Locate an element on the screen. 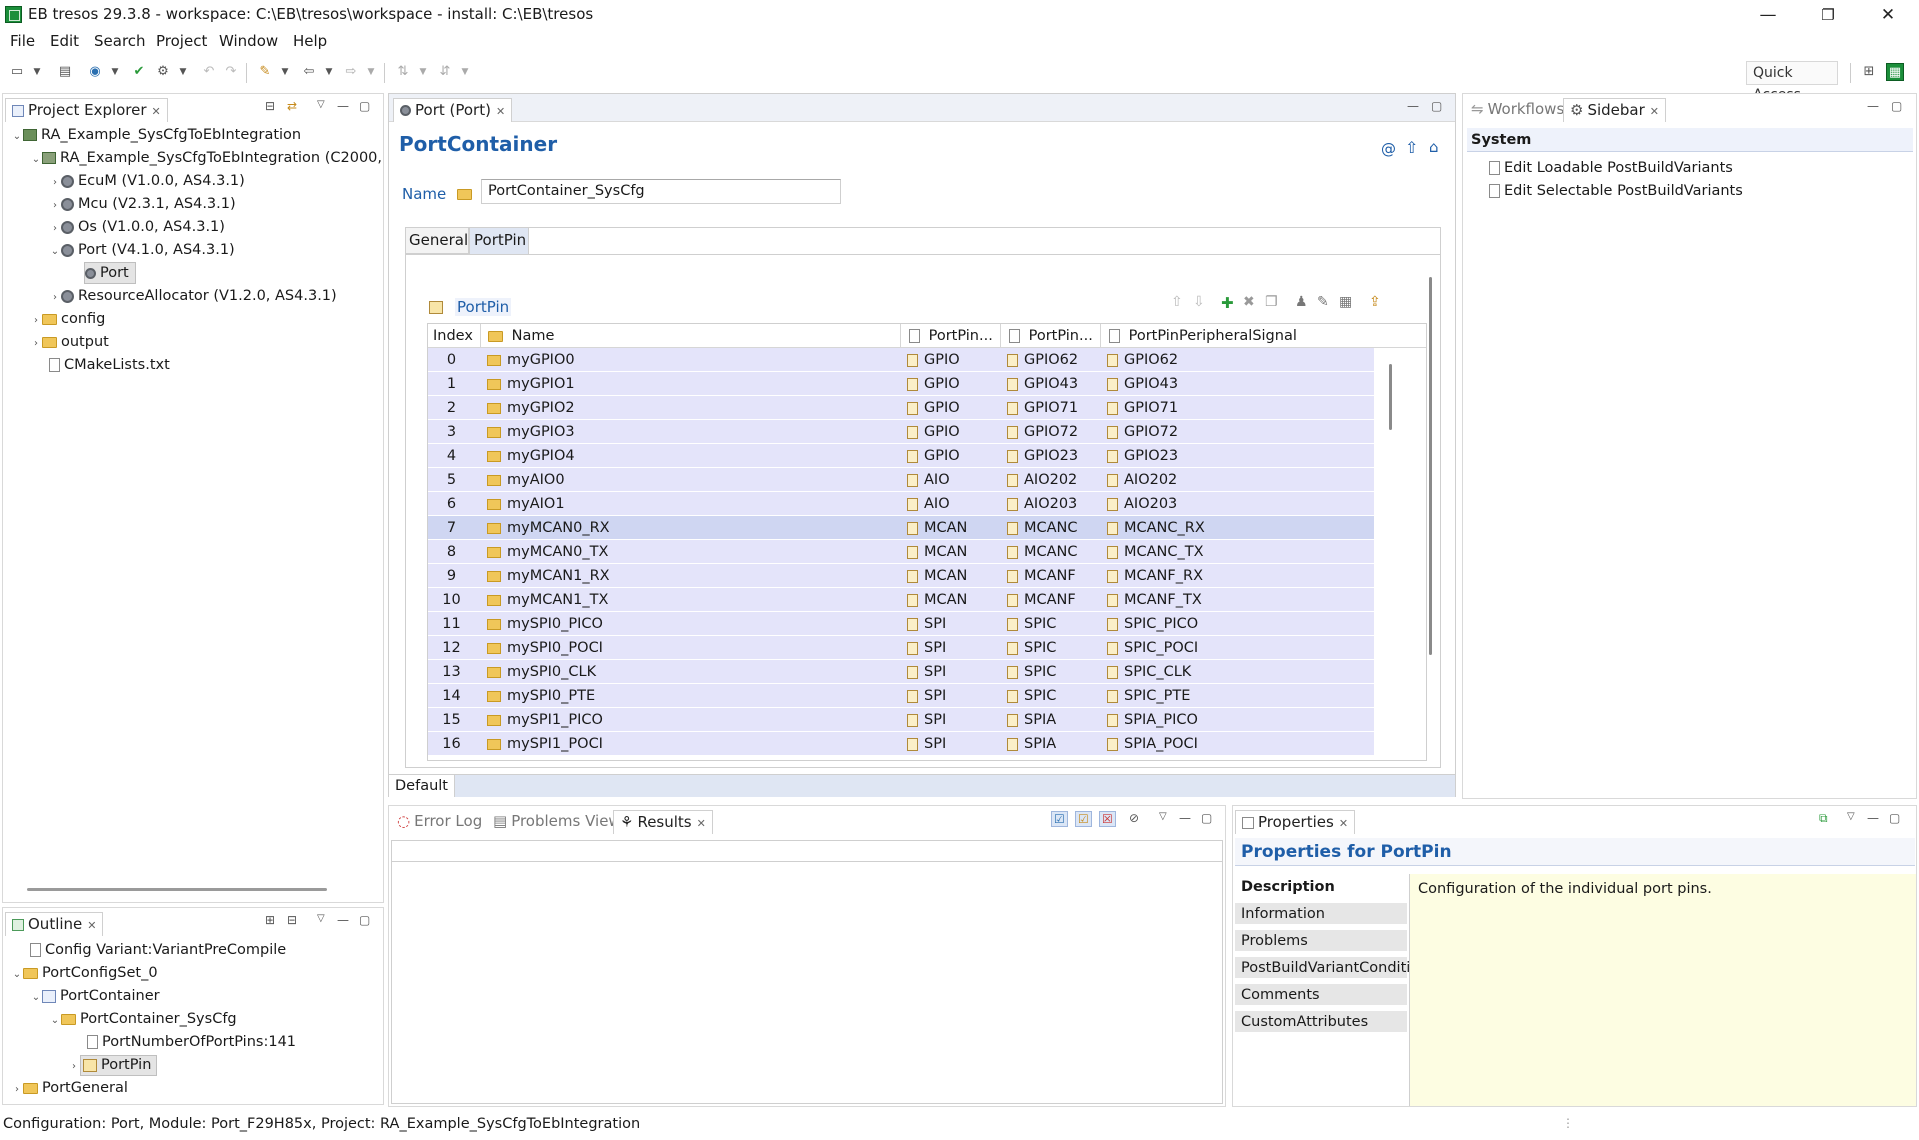 The image size is (1919, 1140). tab-default: Default is located at coordinates (422, 786).